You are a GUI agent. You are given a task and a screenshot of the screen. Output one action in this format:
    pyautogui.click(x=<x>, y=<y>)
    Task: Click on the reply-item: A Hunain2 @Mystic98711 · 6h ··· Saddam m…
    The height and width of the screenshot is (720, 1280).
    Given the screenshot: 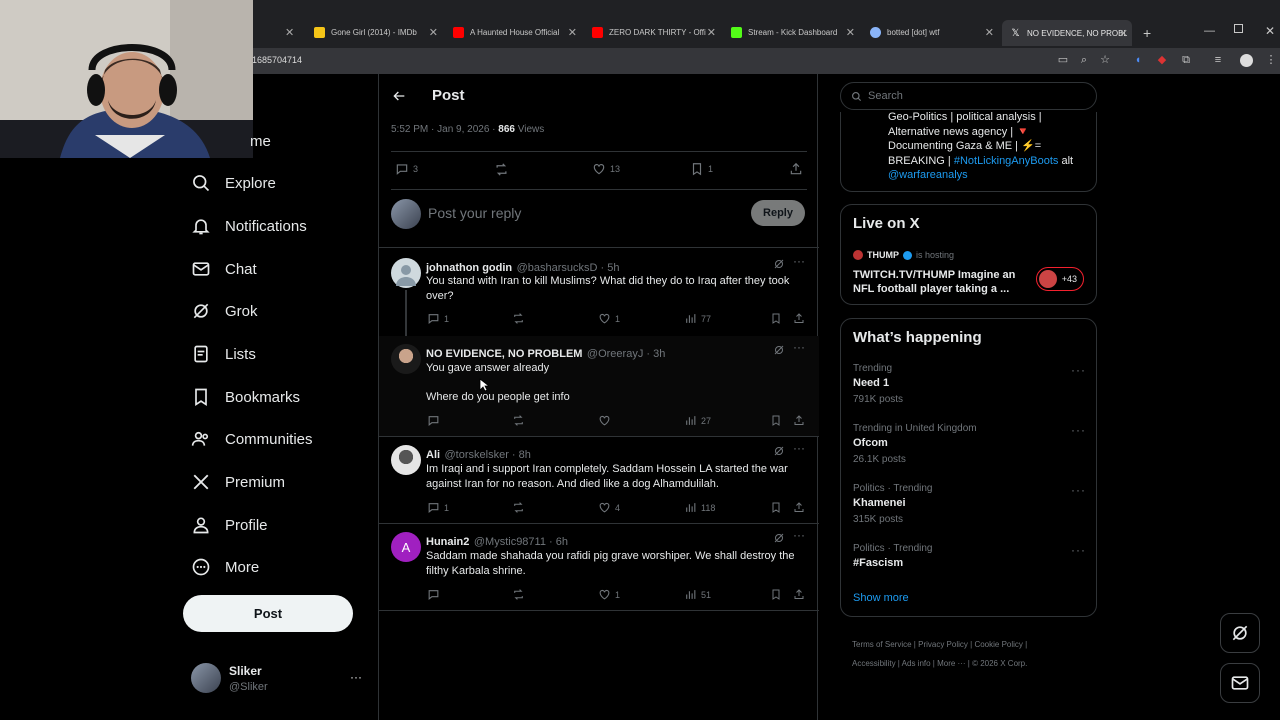 What is the action you would take?
    pyautogui.click(x=599, y=567)
    